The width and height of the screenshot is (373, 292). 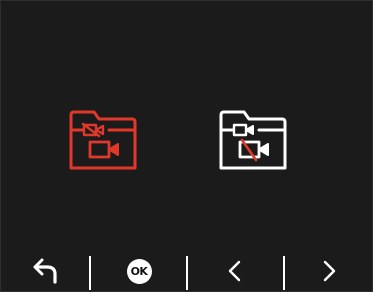 I want to click on return-arrow-icon, so click(x=45, y=271).